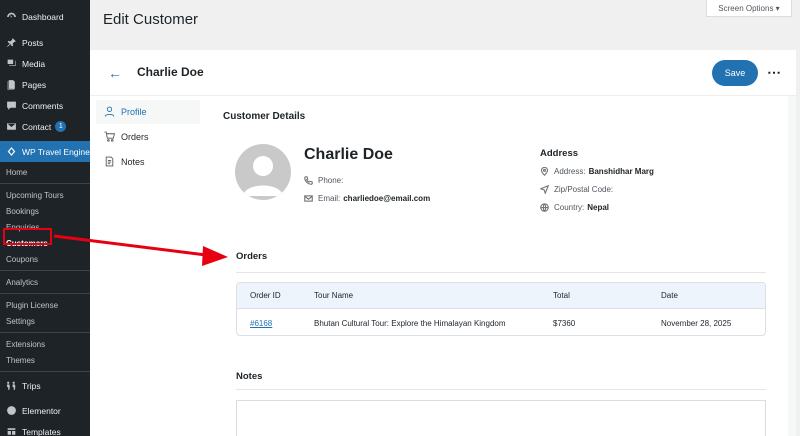  Describe the element at coordinates (134, 112) in the screenshot. I see `tab-label: Profile` at that location.